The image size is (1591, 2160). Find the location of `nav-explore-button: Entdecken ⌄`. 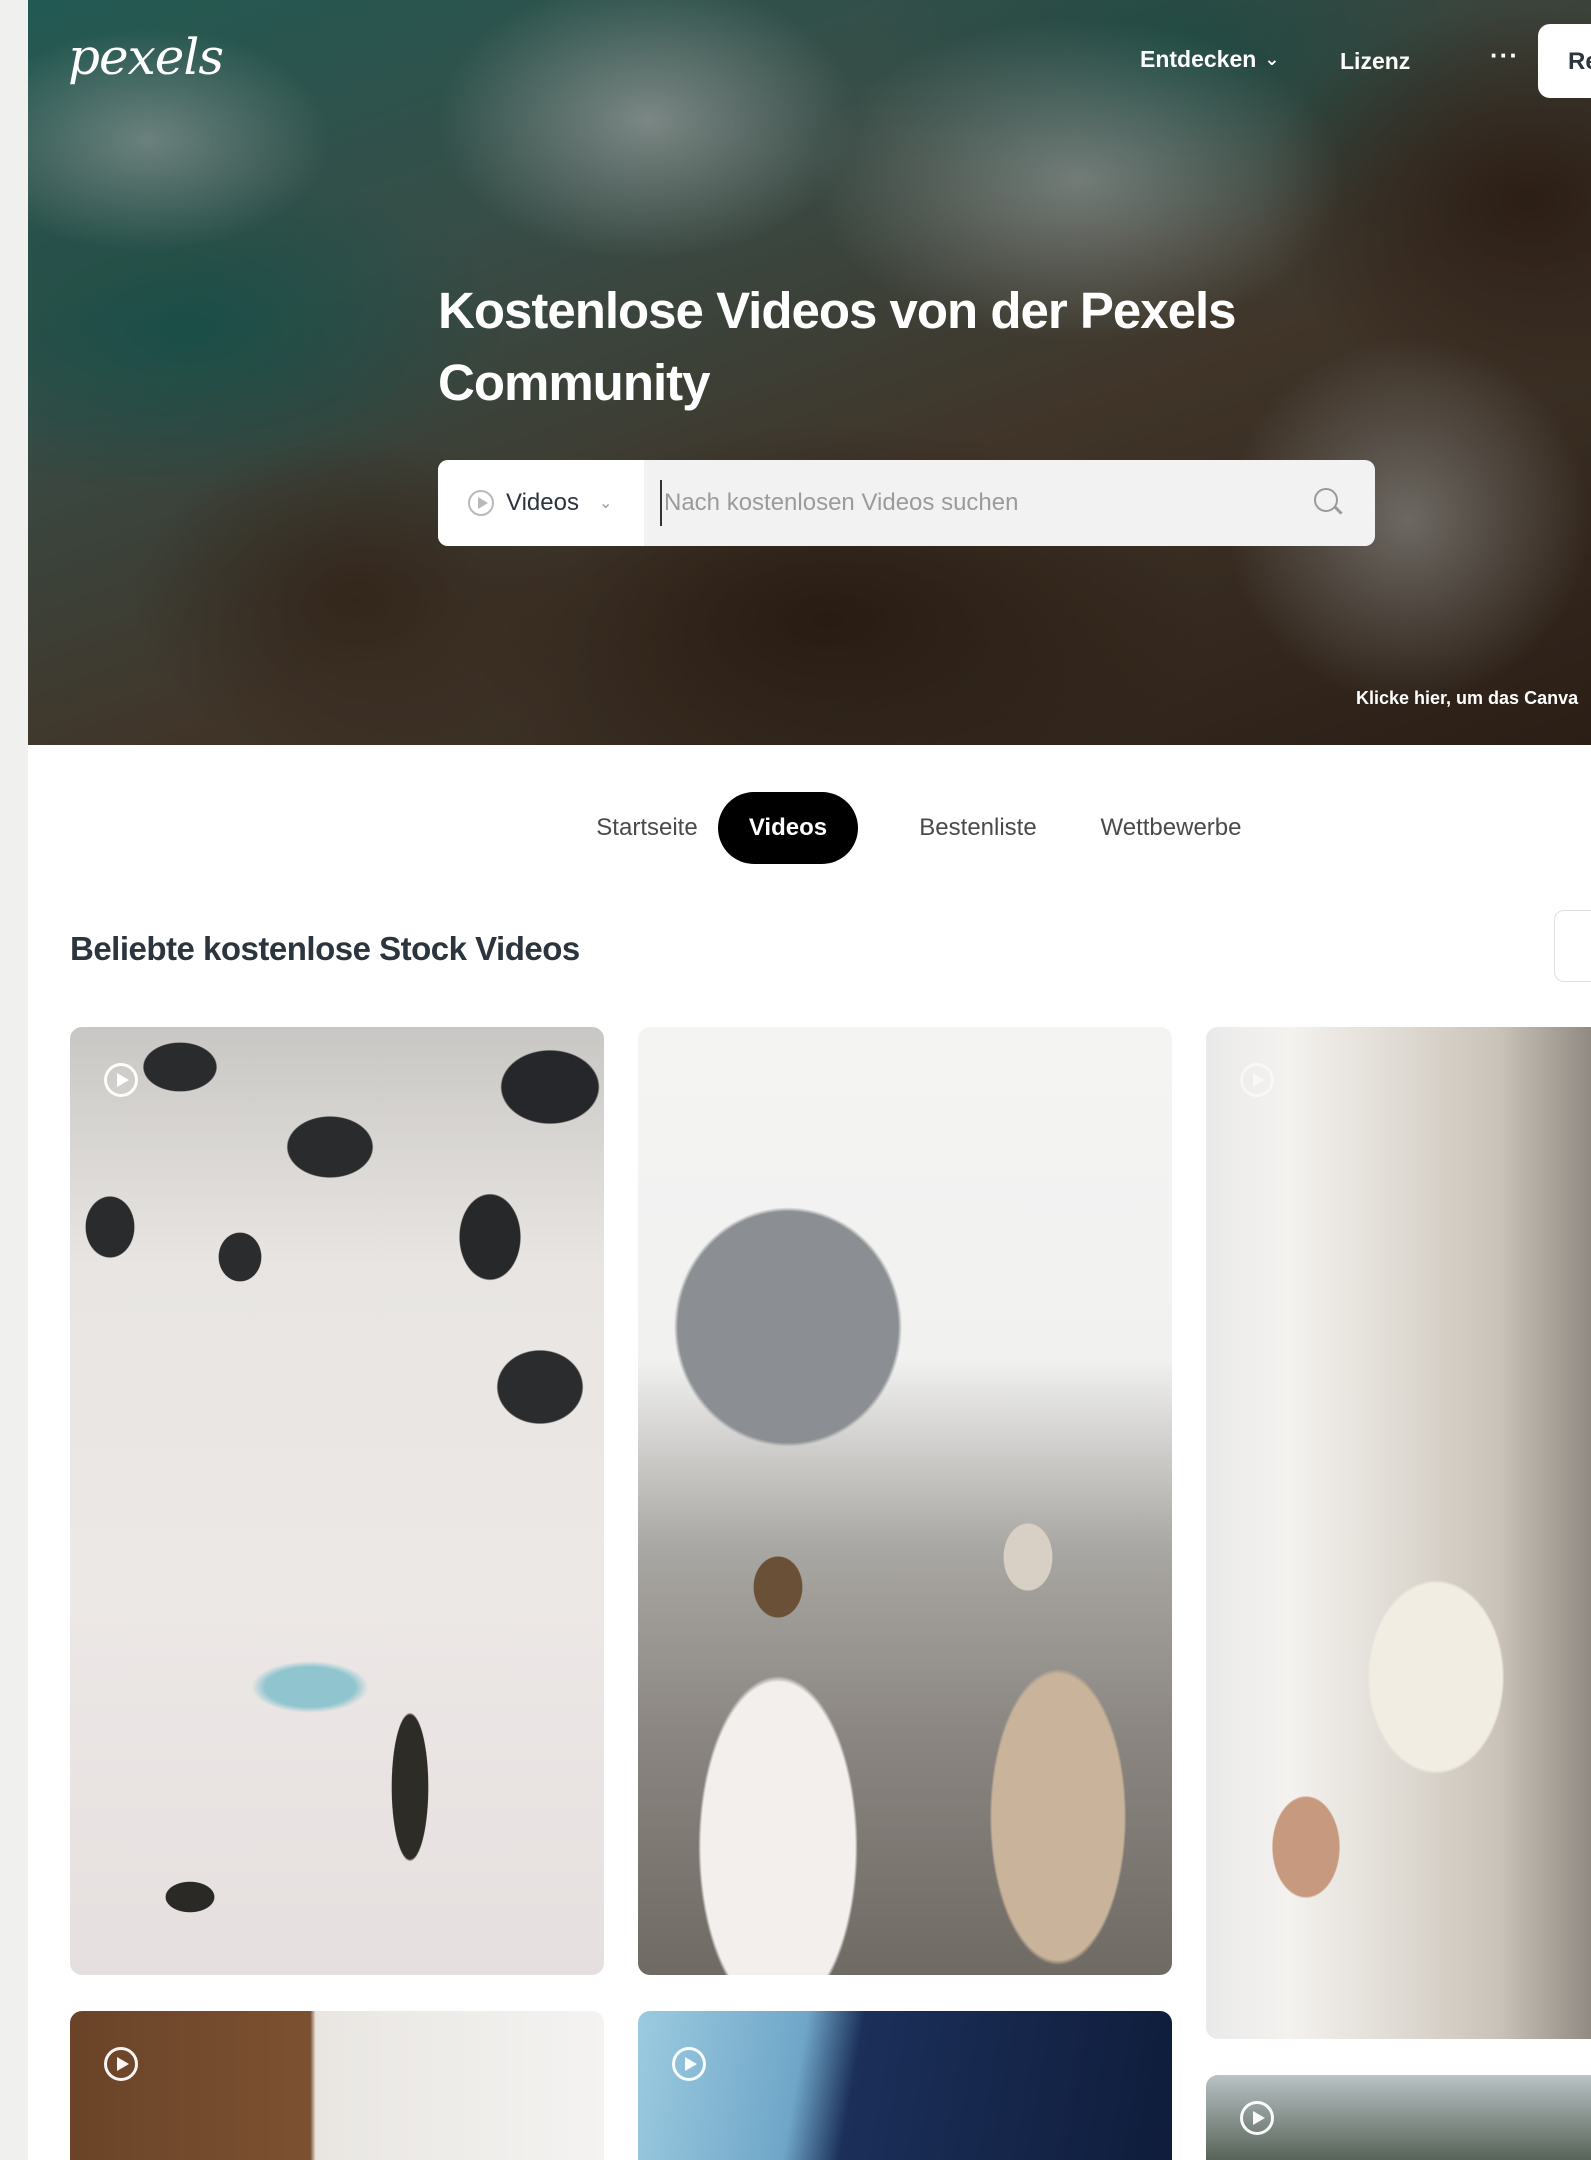

nav-explore-button: Entdecken ⌄ is located at coordinates (1209, 59).